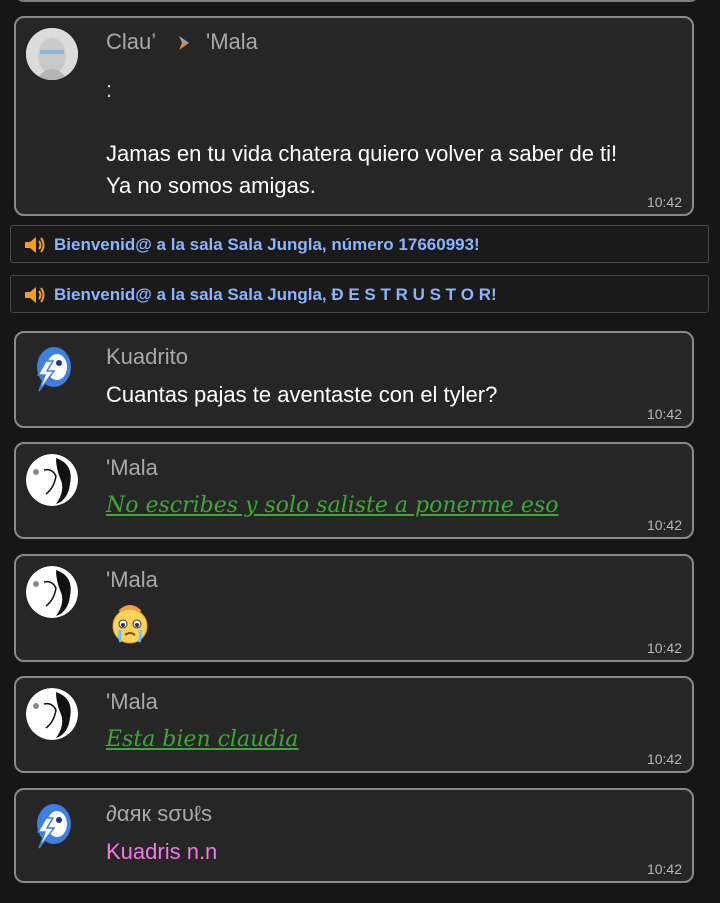 The height and width of the screenshot is (903, 720). I want to click on message-text: Cuantas pajas te aventaste con el tyler?, so click(302, 394).